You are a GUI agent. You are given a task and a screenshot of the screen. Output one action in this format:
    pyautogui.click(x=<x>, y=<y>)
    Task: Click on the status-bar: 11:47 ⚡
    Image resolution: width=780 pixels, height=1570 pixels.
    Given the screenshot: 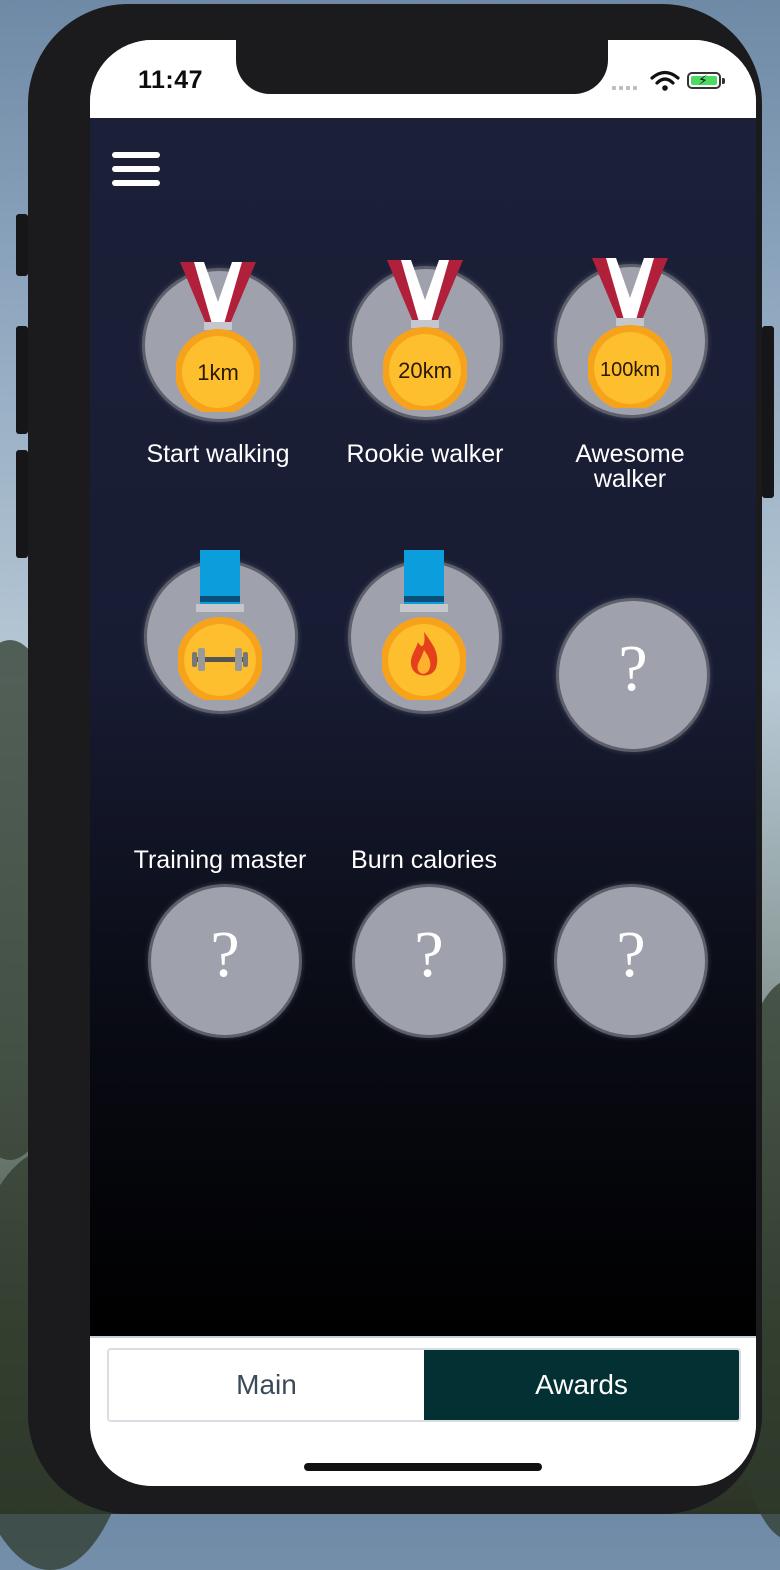 What is the action you would take?
    pyautogui.click(x=423, y=79)
    